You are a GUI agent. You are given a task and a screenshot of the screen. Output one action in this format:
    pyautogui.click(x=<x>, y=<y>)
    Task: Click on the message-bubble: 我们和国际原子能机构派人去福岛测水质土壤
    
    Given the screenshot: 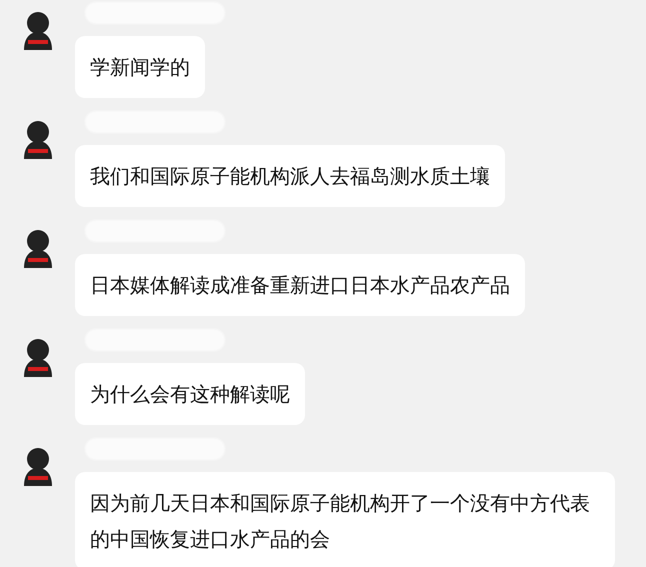 What is the action you would take?
    pyautogui.click(x=290, y=176)
    